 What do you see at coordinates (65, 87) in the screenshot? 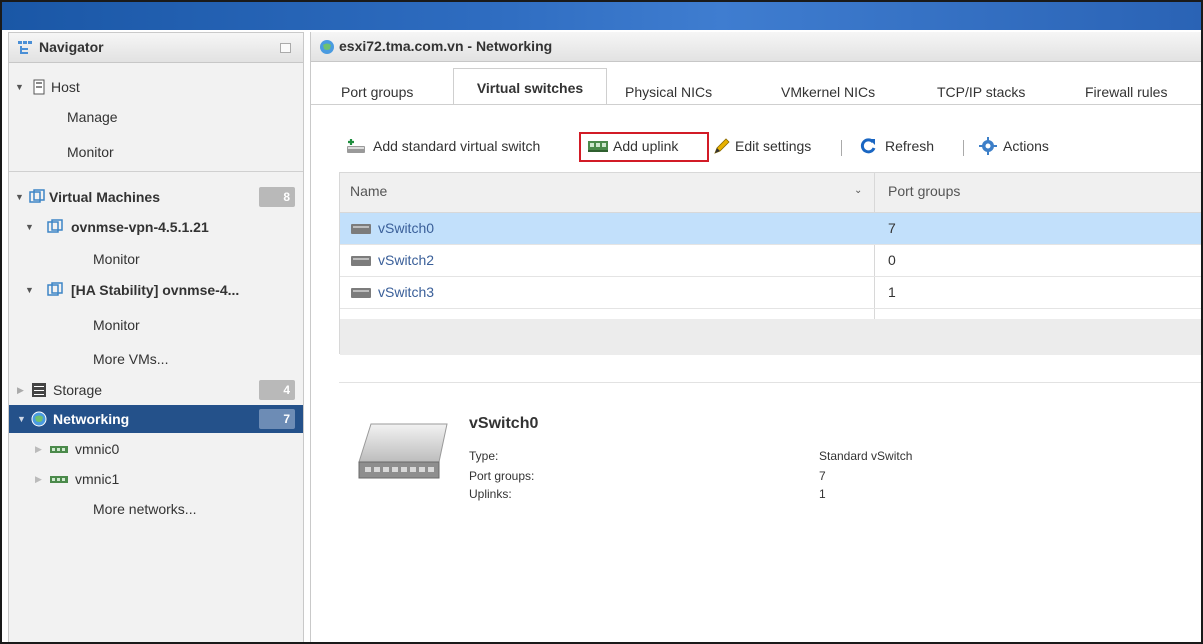
I see `nav-label-host: Host` at bounding box center [65, 87].